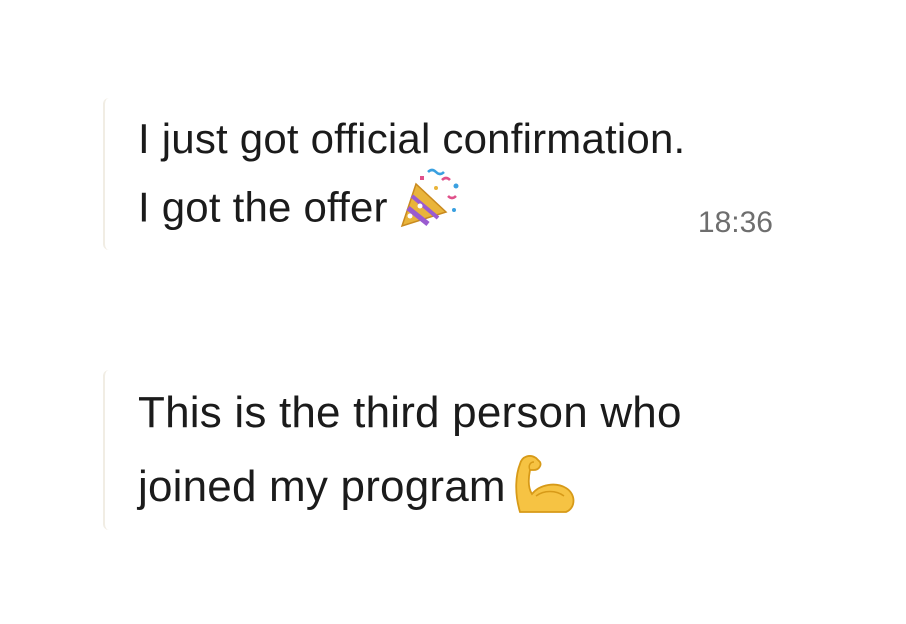  Describe the element at coordinates (544, 491) in the screenshot. I see `flexed-biceps-icon` at that location.